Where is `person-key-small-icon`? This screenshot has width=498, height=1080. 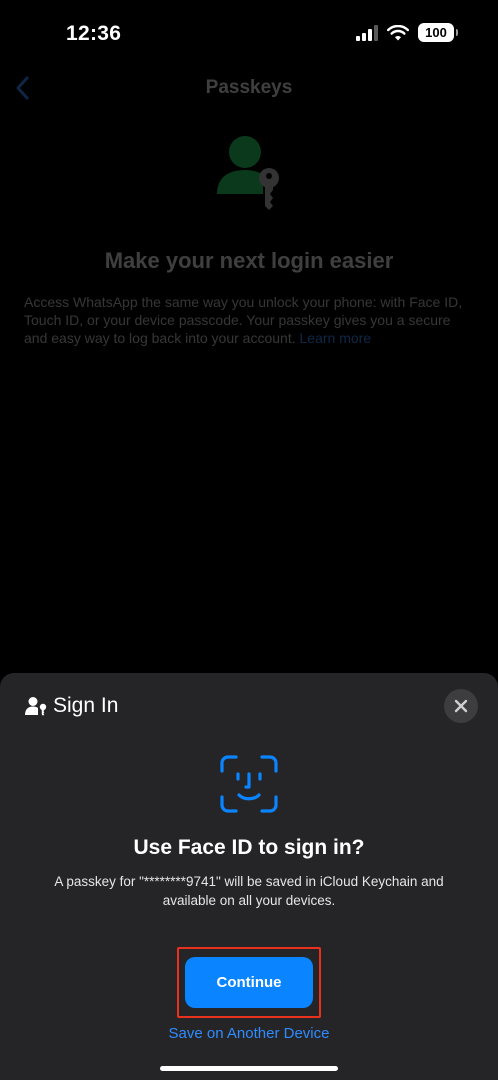 person-key-small-icon is located at coordinates (36, 706).